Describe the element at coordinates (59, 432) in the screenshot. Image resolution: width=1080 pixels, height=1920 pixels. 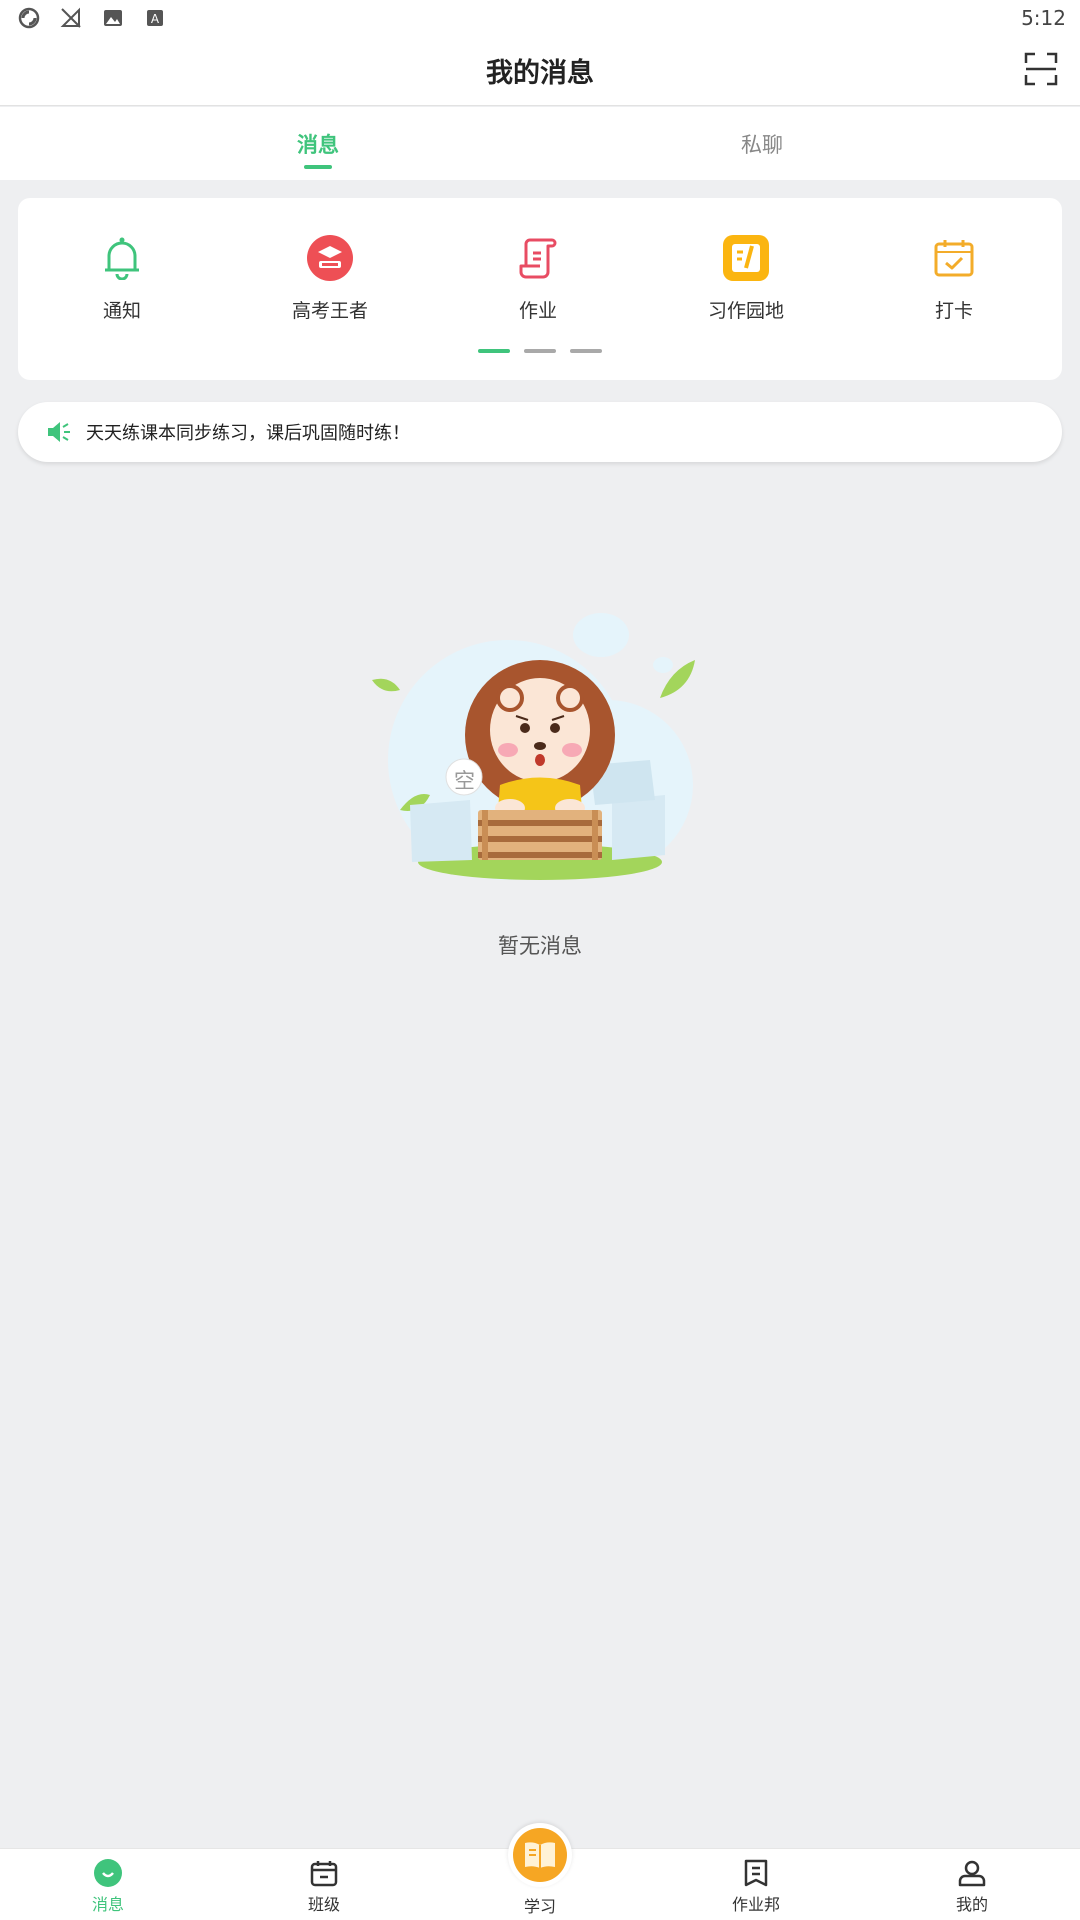
I see `speaker-icon` at that location.